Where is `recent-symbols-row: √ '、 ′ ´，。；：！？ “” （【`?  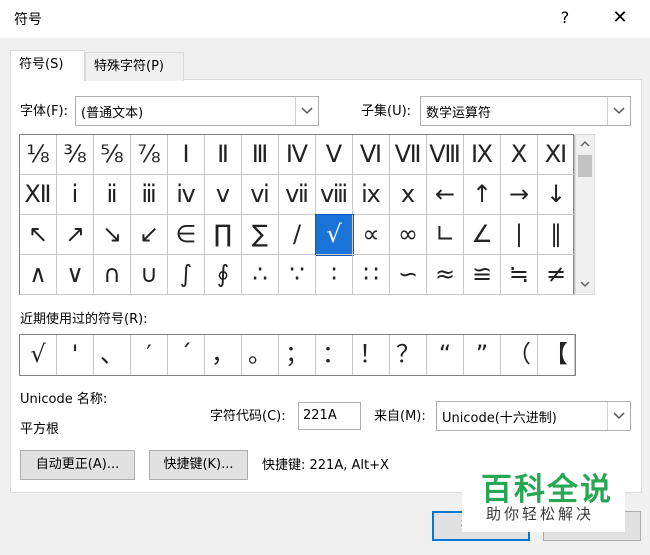 recent-symbols-row: √ '、 ′ ´，。；：！？ “” （【 is located at coordinates (297, 355).